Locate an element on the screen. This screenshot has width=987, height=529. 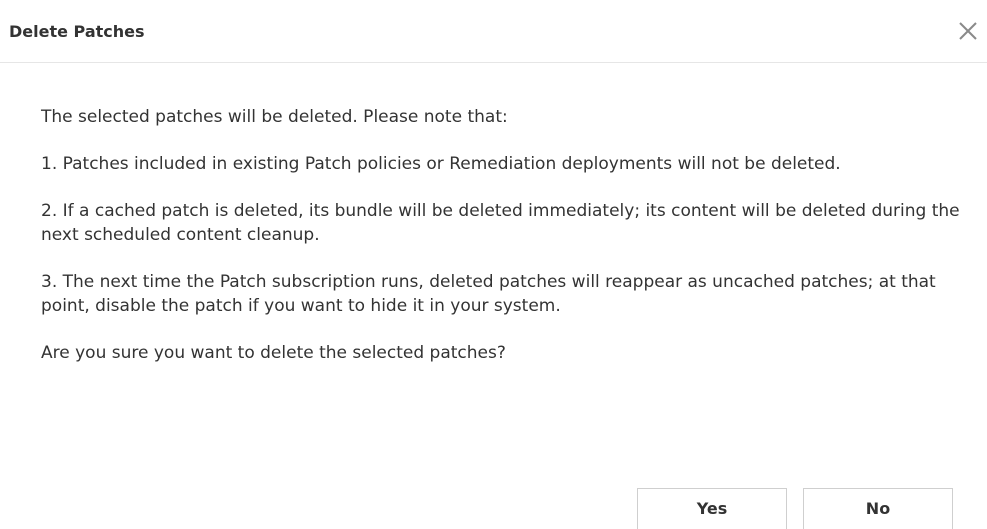
yes-button: Yes is located at coordinates (712, 508).